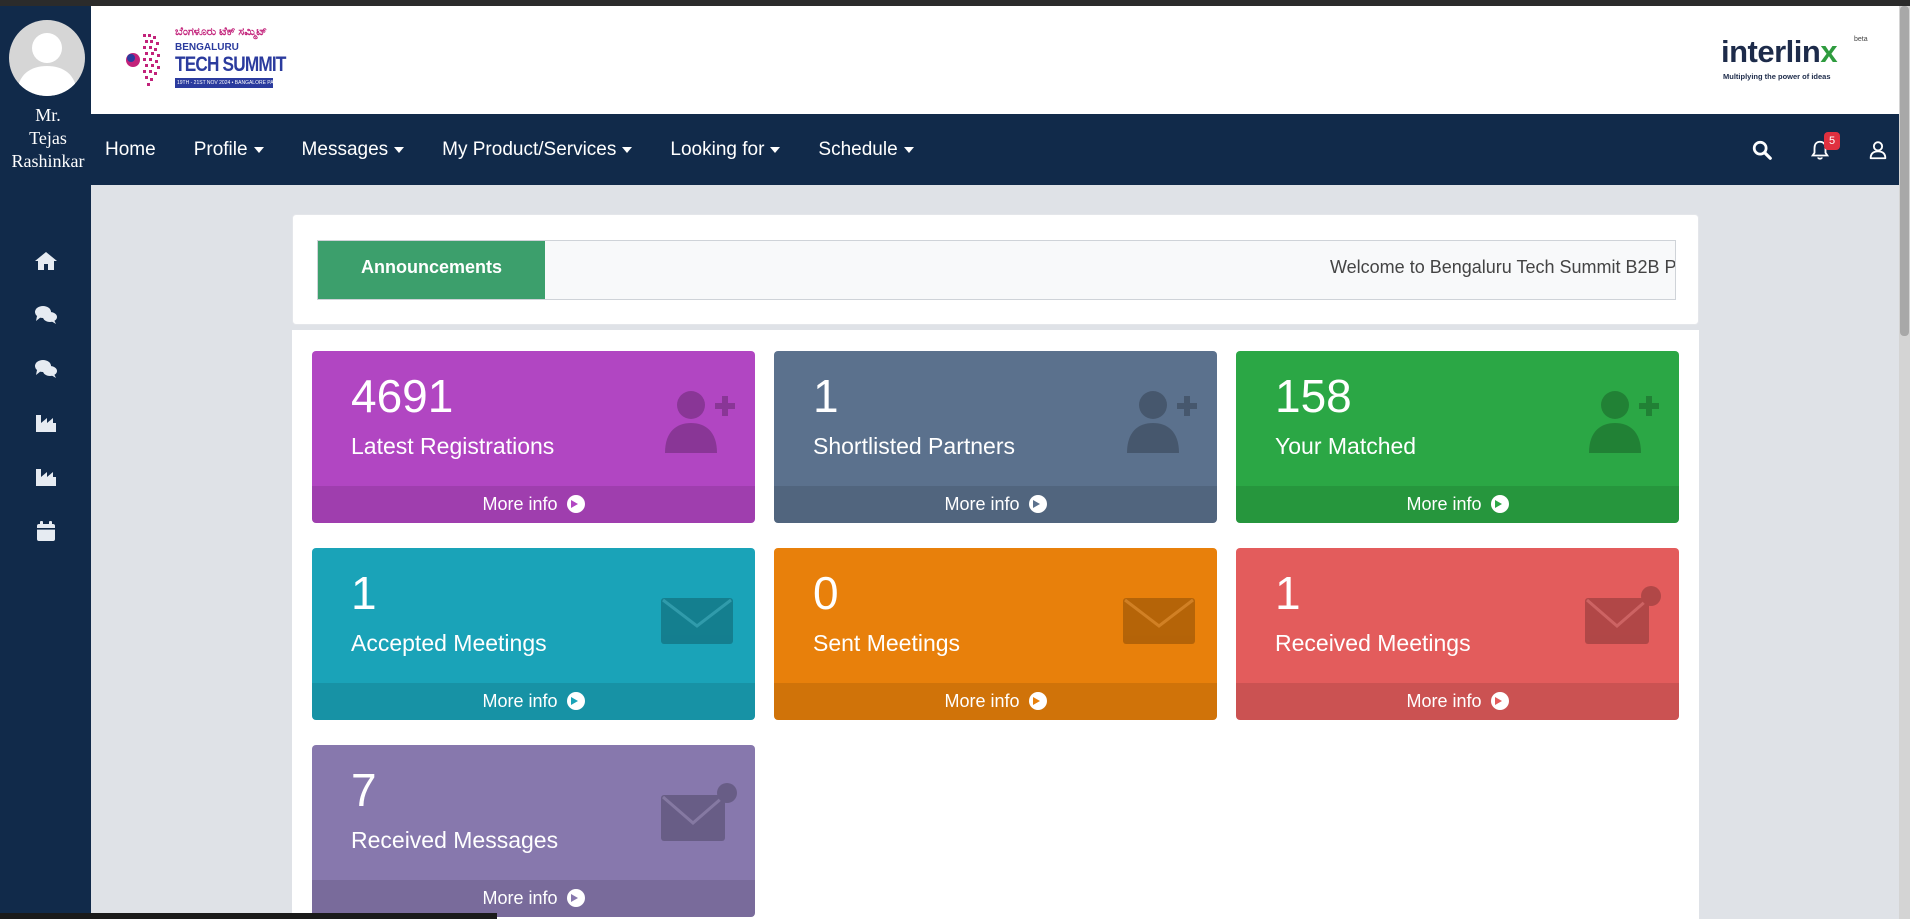 Image resolution: width=1910 pixels, height=919 pixels. I want to click on tile-label: Accepted Meetings, so click(449, 643).